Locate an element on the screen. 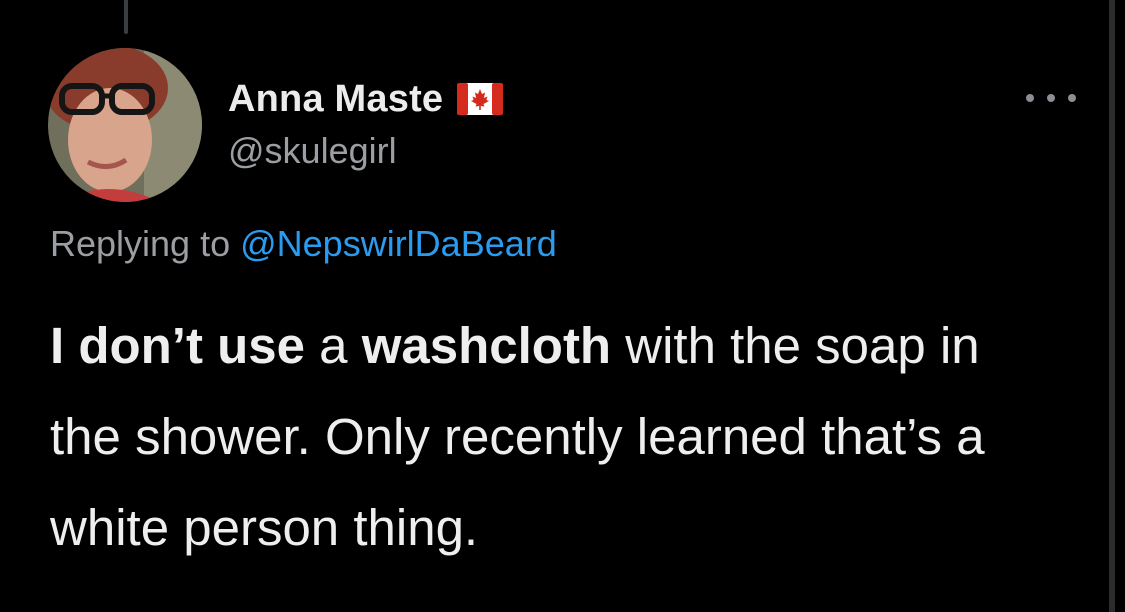 Image resolution: width=1125 pixels, height=612 pixels. canada-flag-icon is located at coordinates (480, 99).